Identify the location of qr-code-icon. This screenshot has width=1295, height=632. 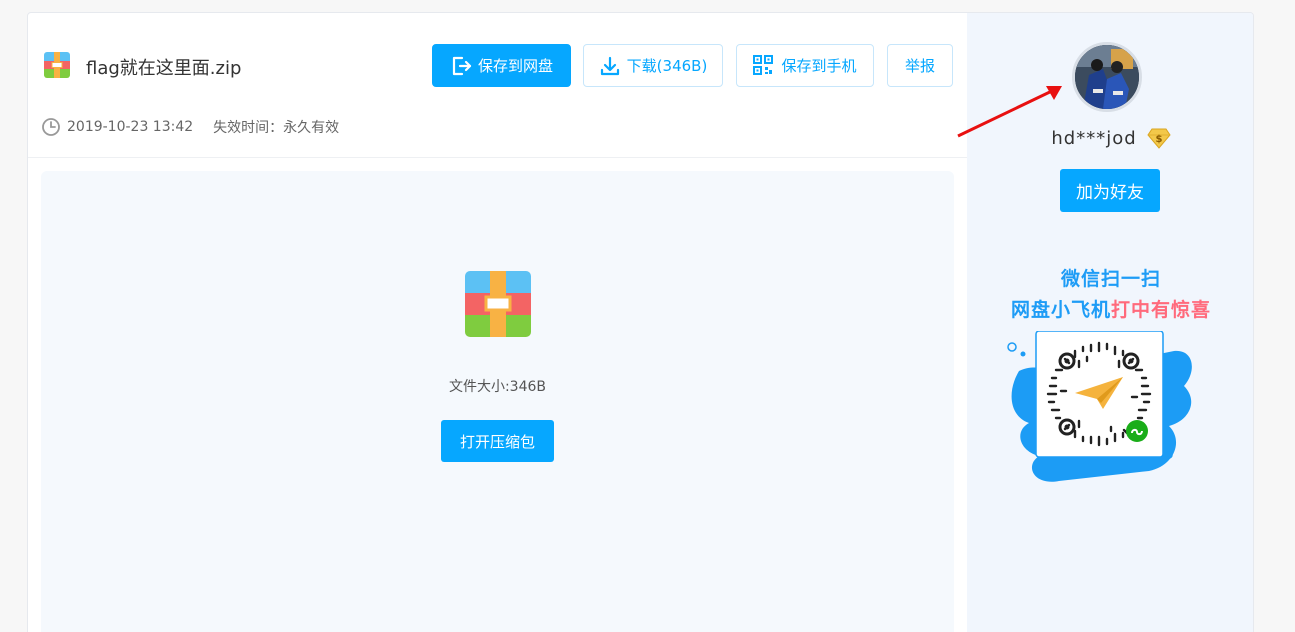
(764, 65).